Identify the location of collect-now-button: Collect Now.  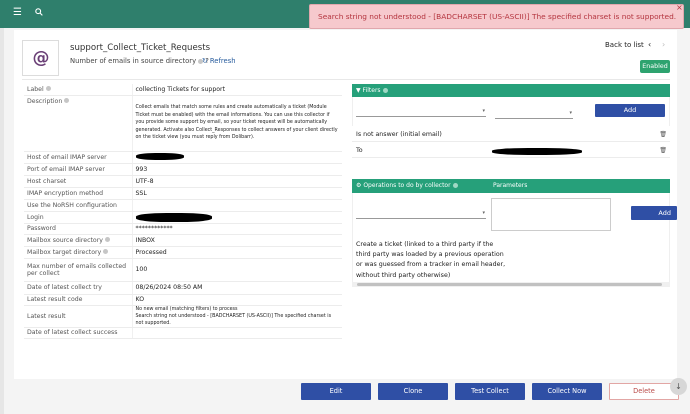
(567, 391).